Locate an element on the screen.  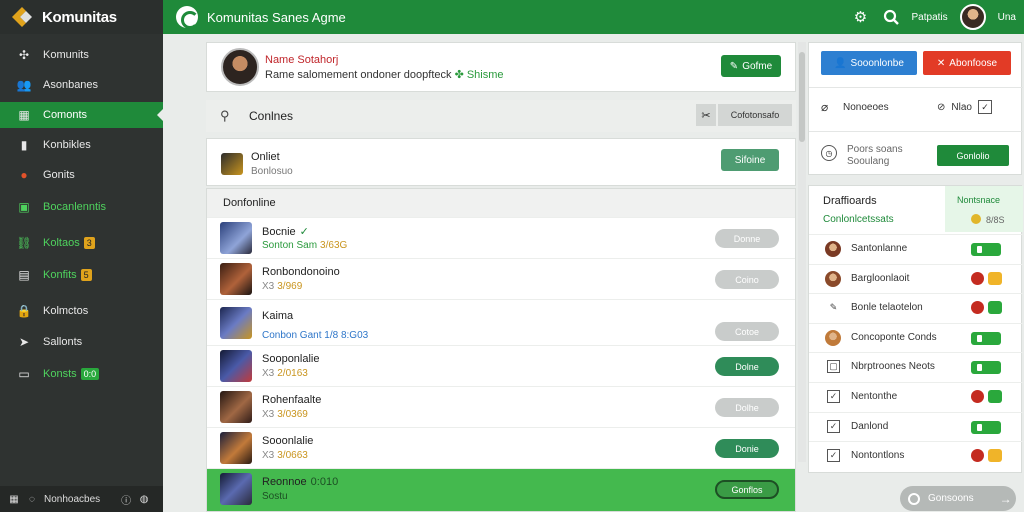
table-row: Bocnie ✓ Sonton Sam 3/63G Donne is located at coordinates (501, 237).